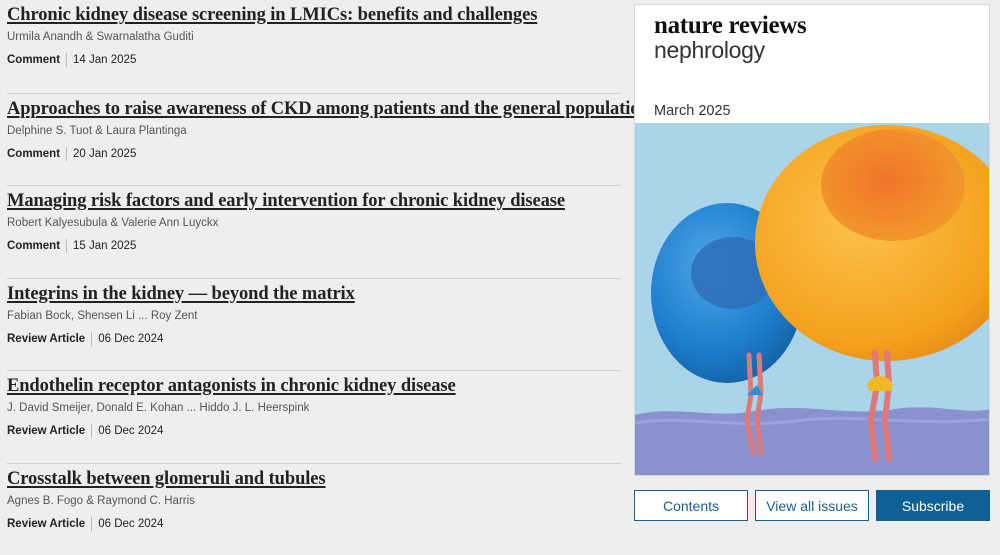  I want to click on orange-nucleus, so click(893, 185).